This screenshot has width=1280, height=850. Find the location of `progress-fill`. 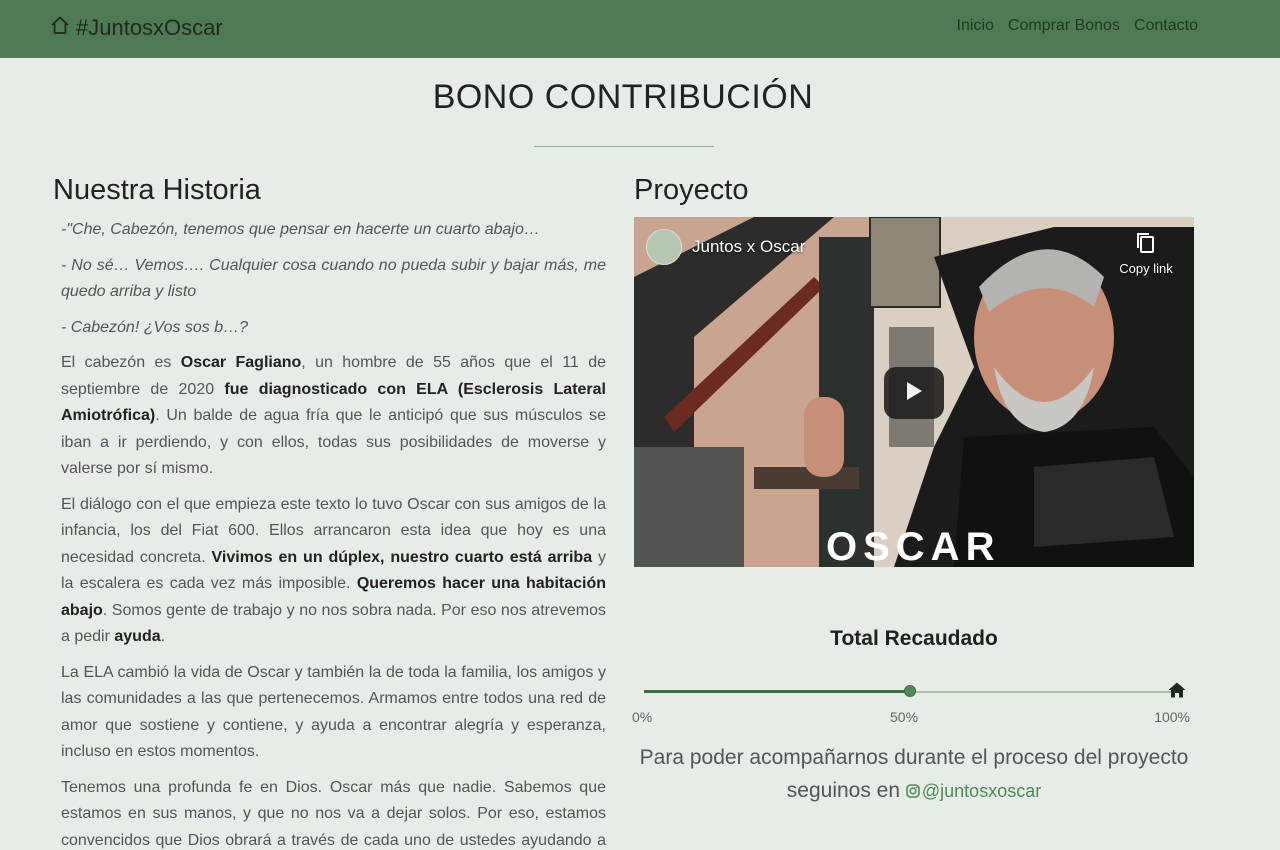

progress-fill is located at coordinates (777, 691).